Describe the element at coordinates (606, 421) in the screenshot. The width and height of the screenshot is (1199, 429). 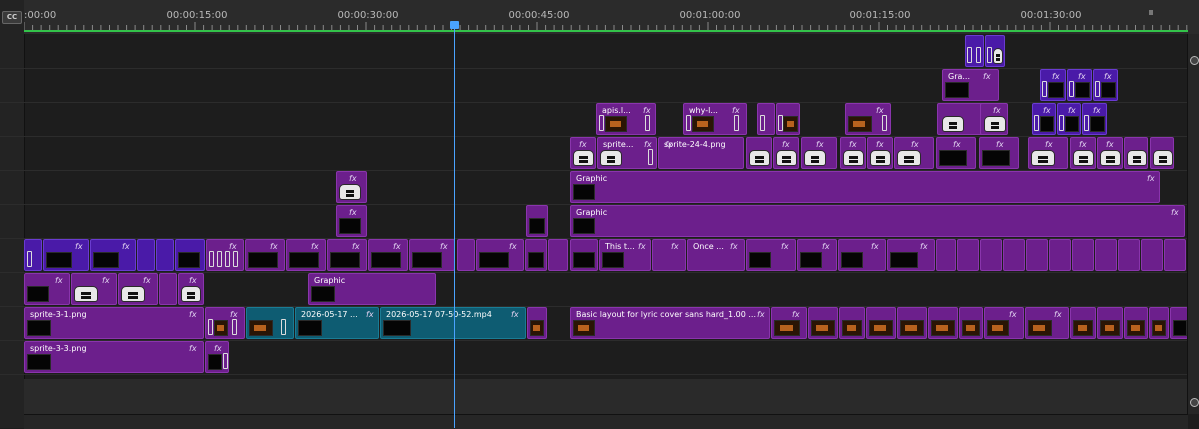
I see `horizontal-scrollbar` at that location.